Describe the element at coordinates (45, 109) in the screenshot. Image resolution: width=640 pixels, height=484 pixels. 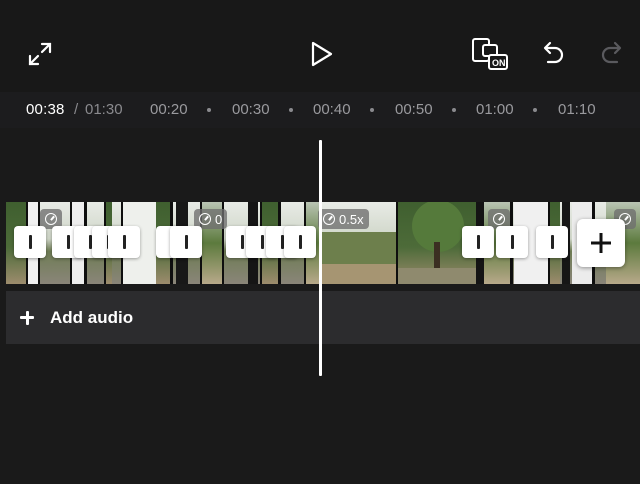
I see `current-time: 00:38` at that location.